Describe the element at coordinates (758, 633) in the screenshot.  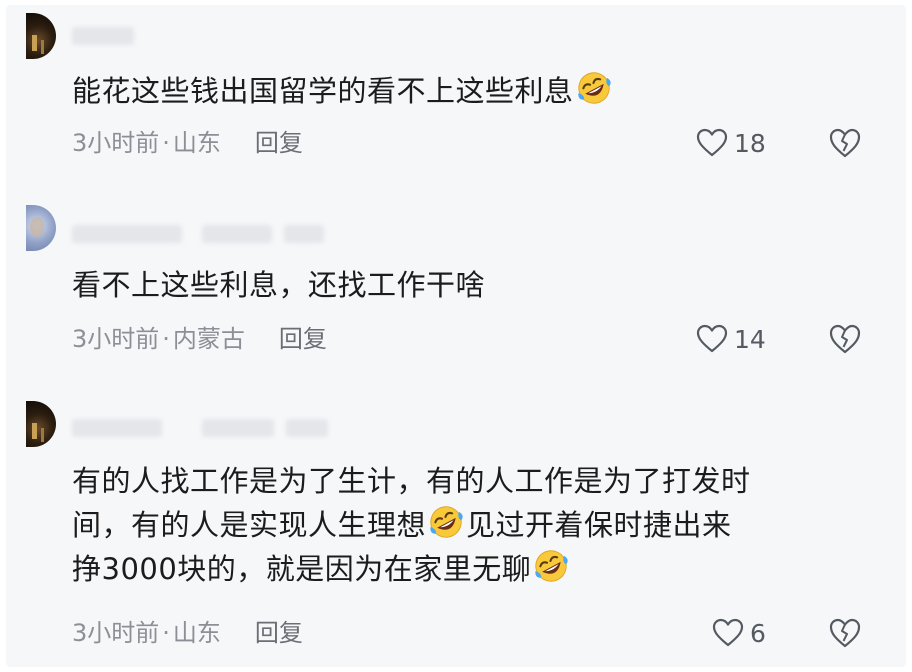
I see `like-count: 6` at that location.